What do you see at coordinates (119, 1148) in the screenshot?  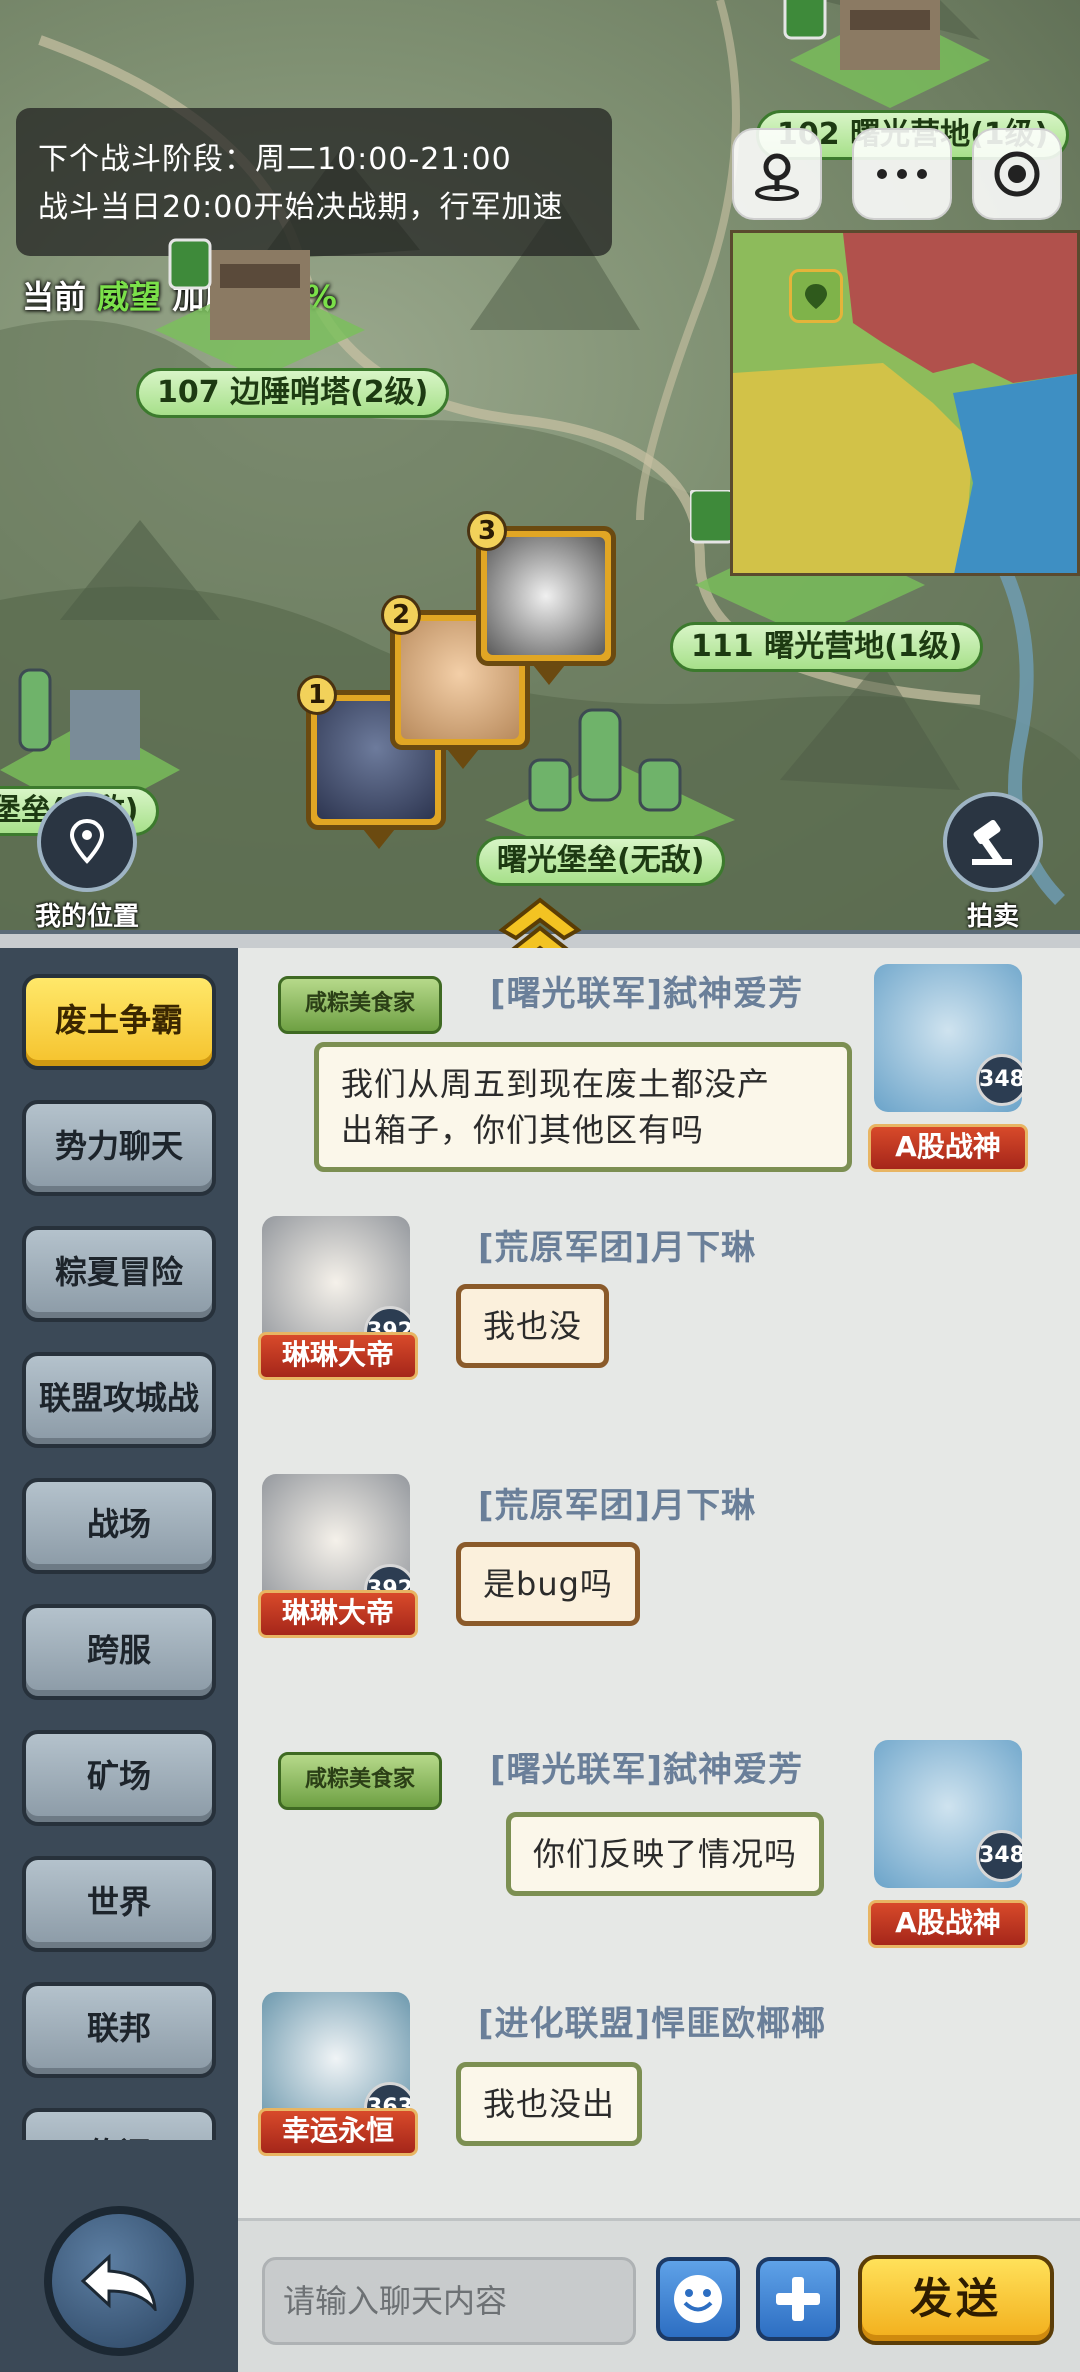 I see `channel-tab-faction: 势力聊天` at bounding box center [119, 1148].